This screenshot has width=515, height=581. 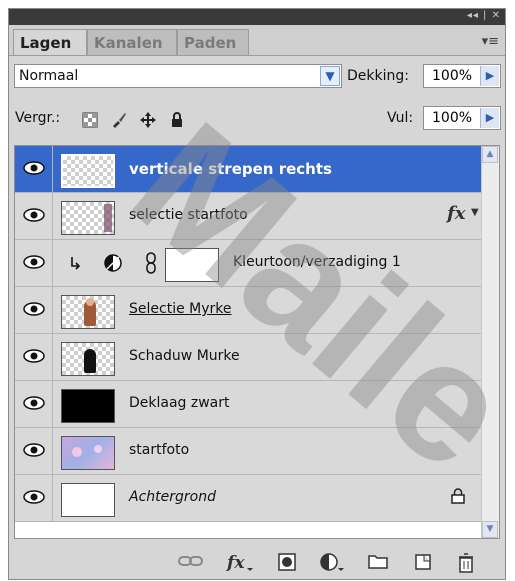 What do you see at coordinates (458, 496) in the screenshot?
I see `lock-icon` at bounding box center [458, 496].